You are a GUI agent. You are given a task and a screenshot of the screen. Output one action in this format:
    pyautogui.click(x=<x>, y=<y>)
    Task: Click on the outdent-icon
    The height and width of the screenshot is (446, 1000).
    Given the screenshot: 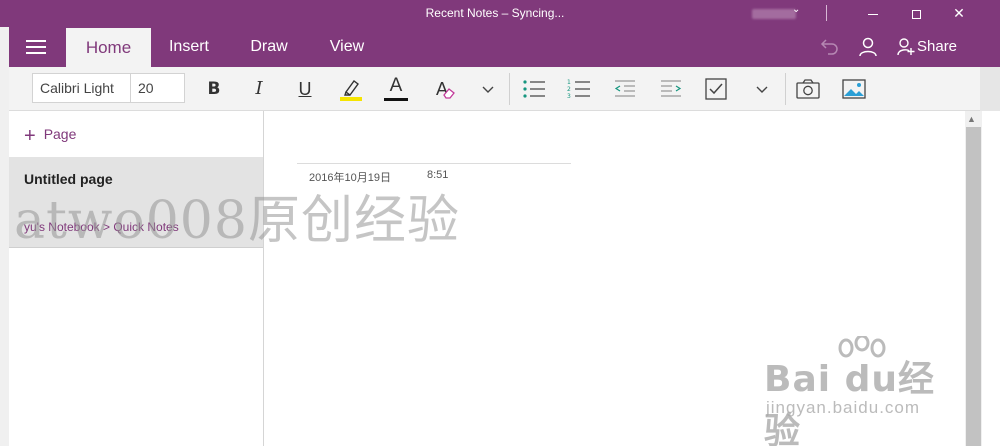 What is the action you would take?
    pyautogui.click(x=624, y=88)
    